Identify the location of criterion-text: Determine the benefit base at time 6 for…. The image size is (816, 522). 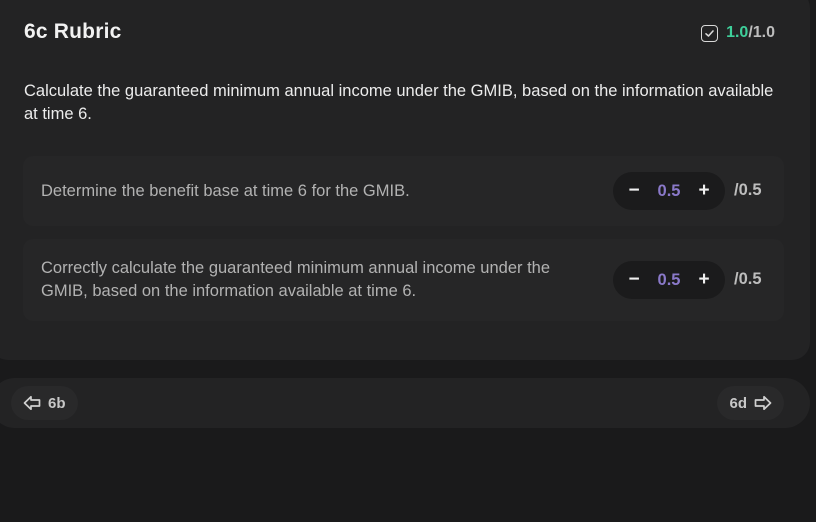
(225, 191).